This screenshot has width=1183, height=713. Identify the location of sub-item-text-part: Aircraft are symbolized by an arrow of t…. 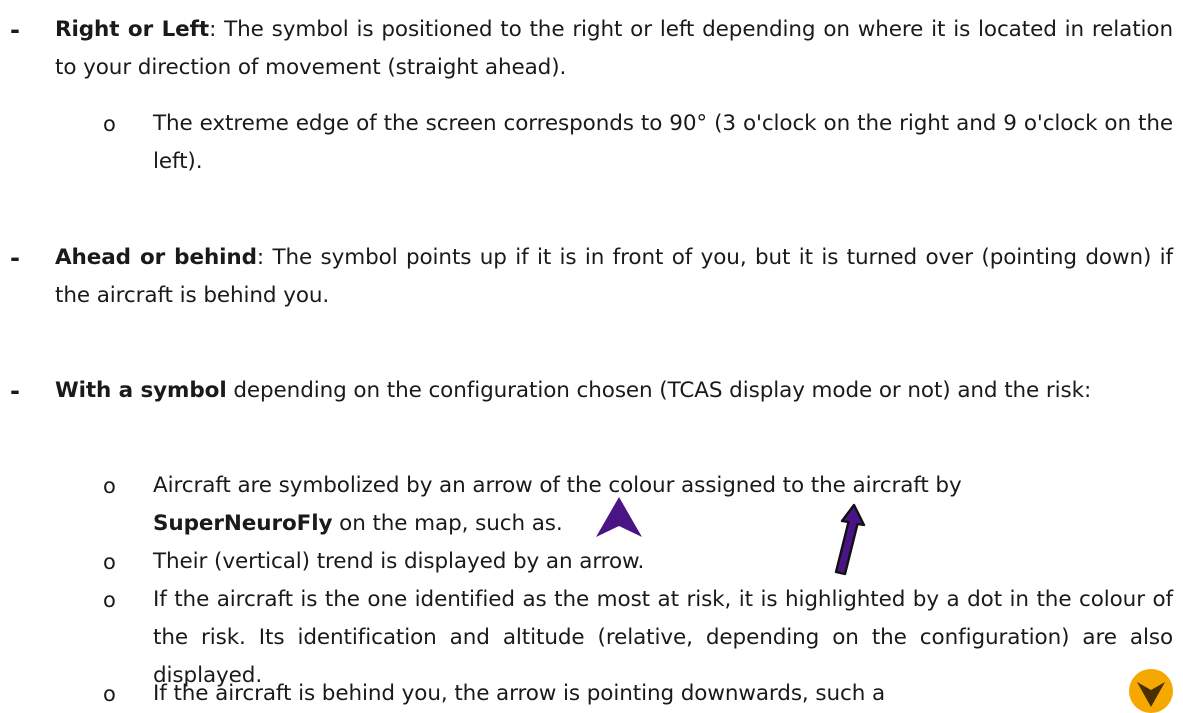
(557, 485).